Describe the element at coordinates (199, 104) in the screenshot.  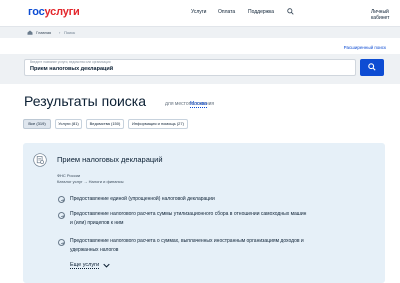
I see `location-city-link: Москва` at that location.